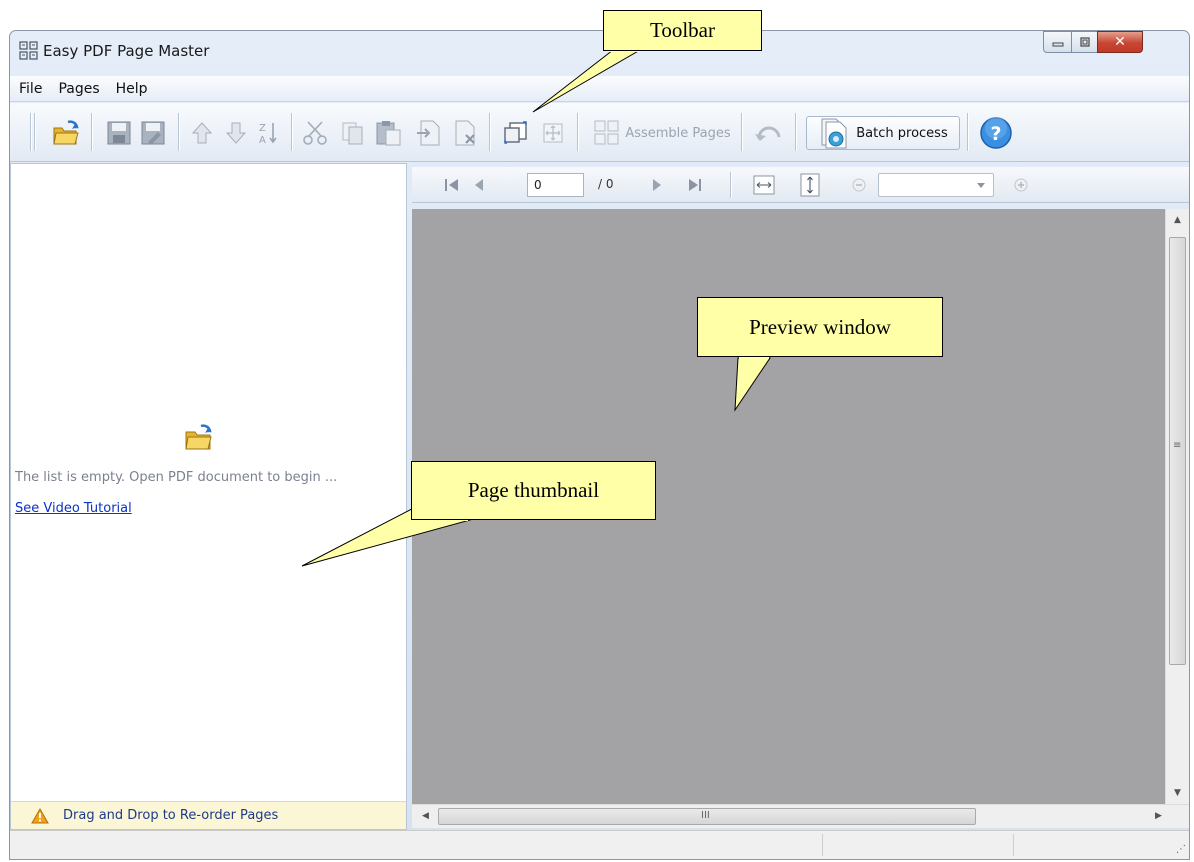  I want to click on status-bar: ⋰, so click(599, 844).